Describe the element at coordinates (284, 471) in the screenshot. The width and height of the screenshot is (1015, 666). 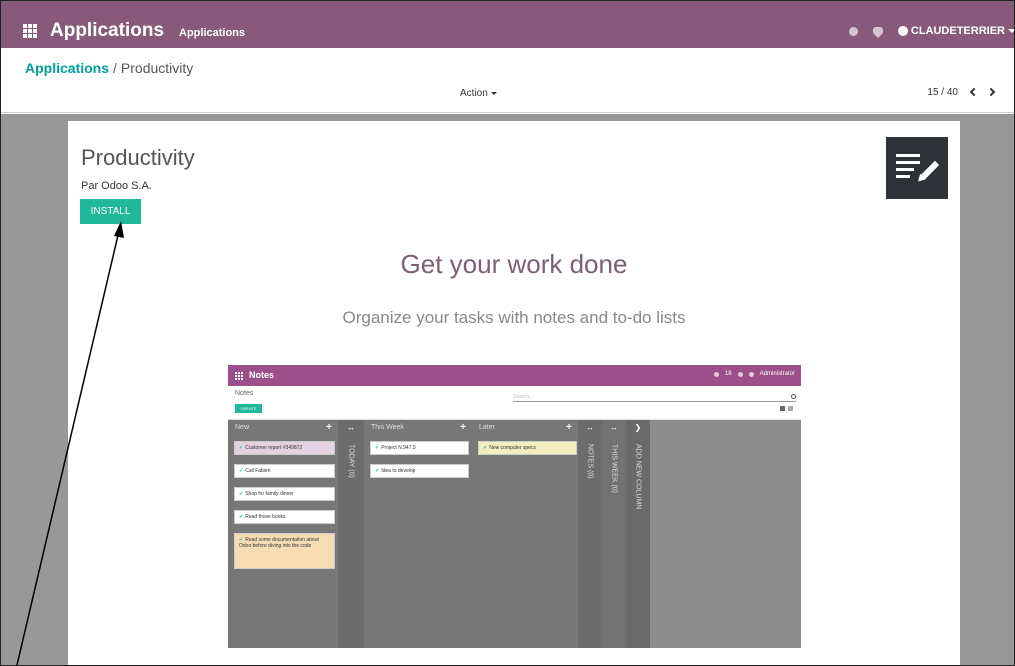
I see `kanban-card: ✔ Call Fabien` at that location.